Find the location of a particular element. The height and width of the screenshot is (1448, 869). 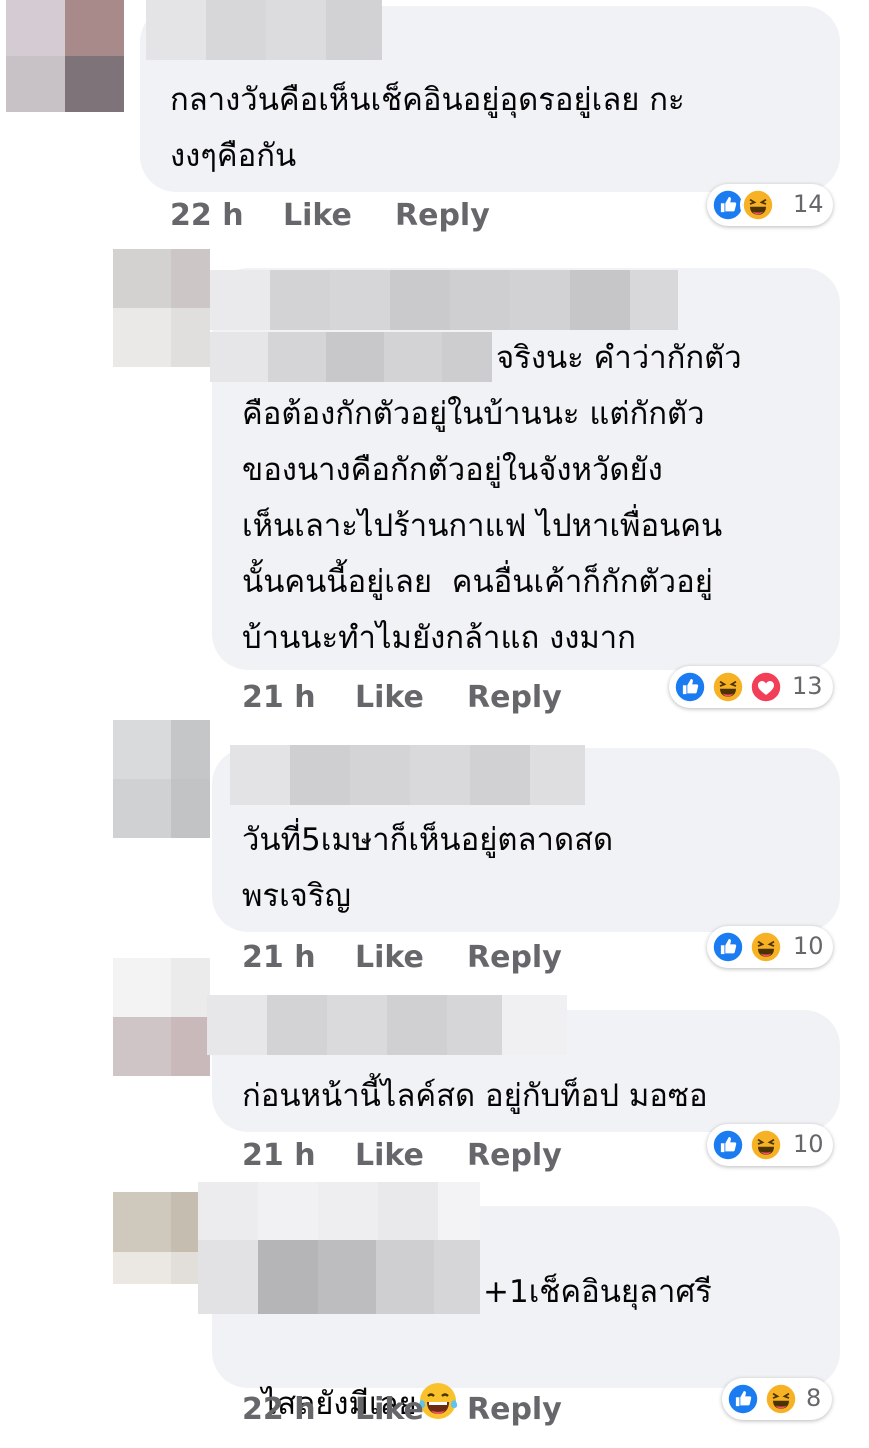

comment-text-lead: +1เช็คอินยุลาศรี is located at coordinates (597, 1292).